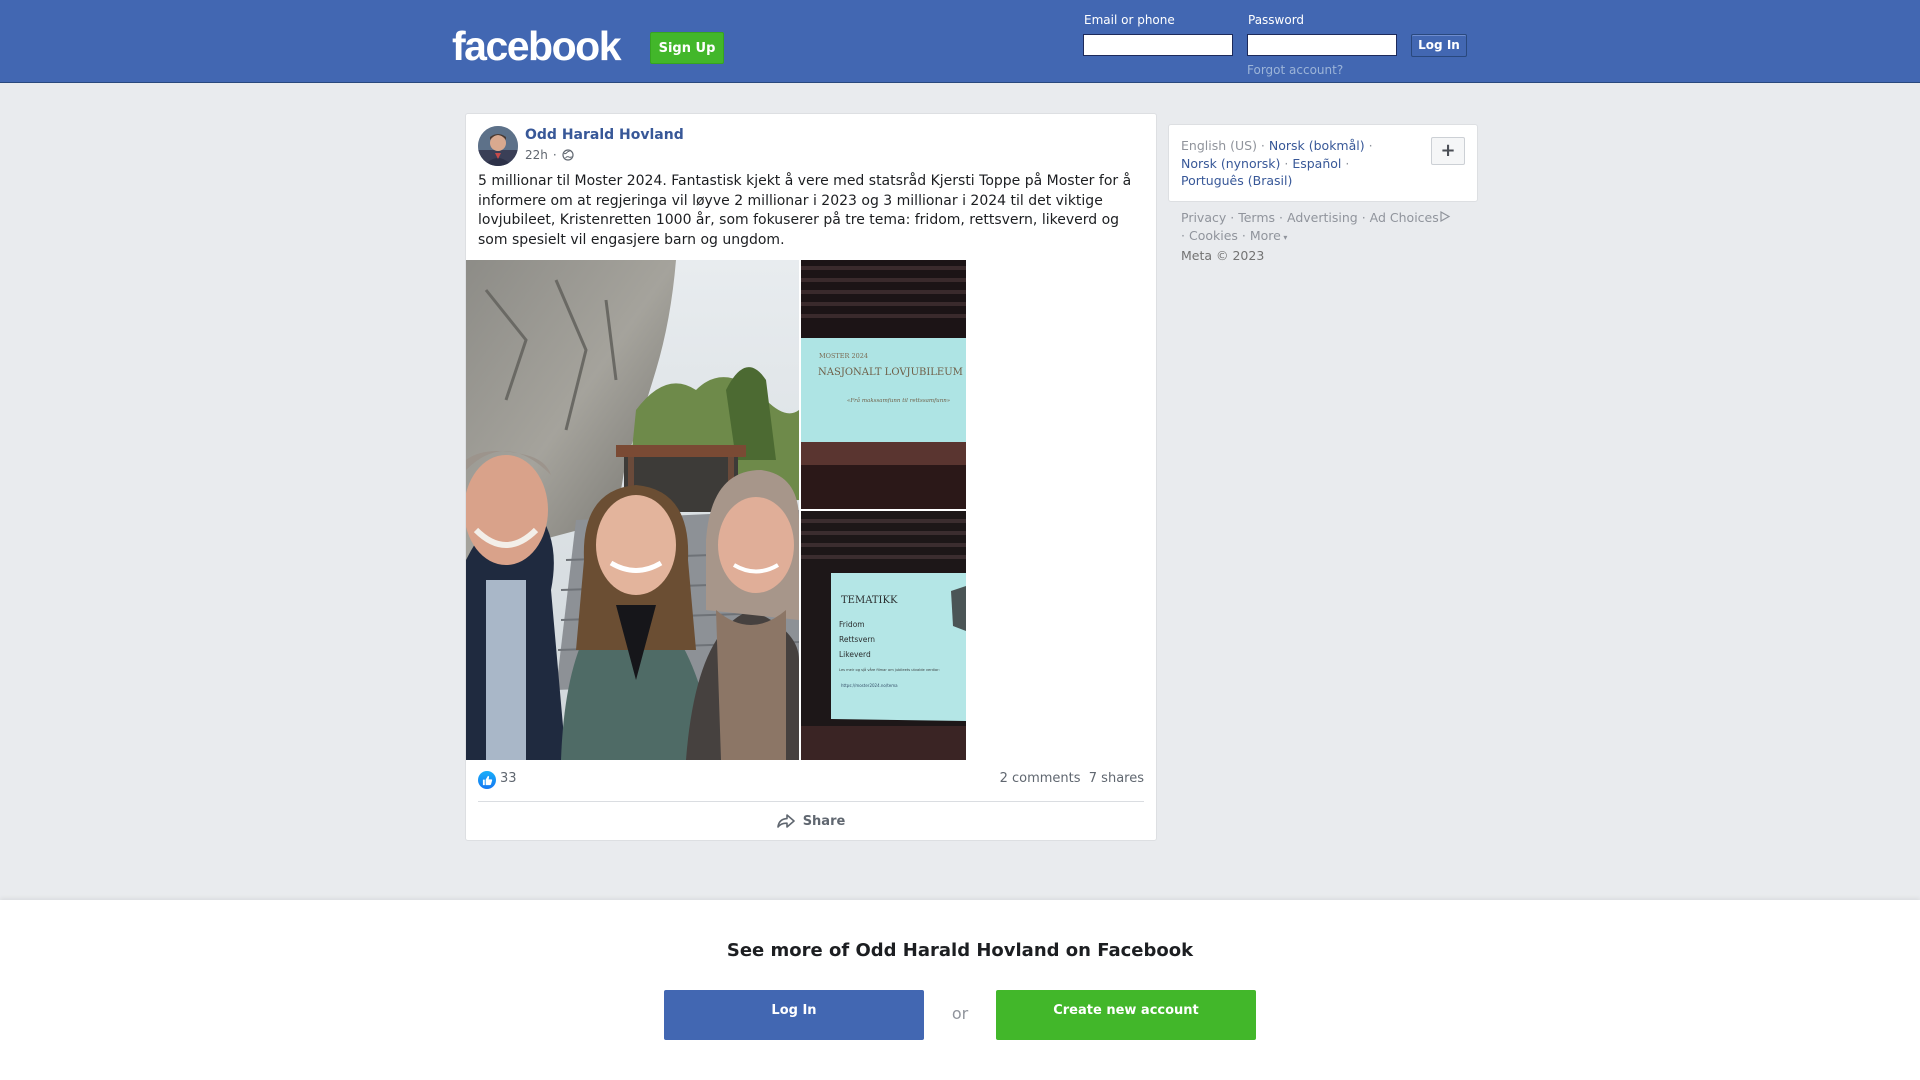 The height and width of the screenshot is (1080, 1920). I want to click on comments-count-link: 2 comments, so click(1040, 778).